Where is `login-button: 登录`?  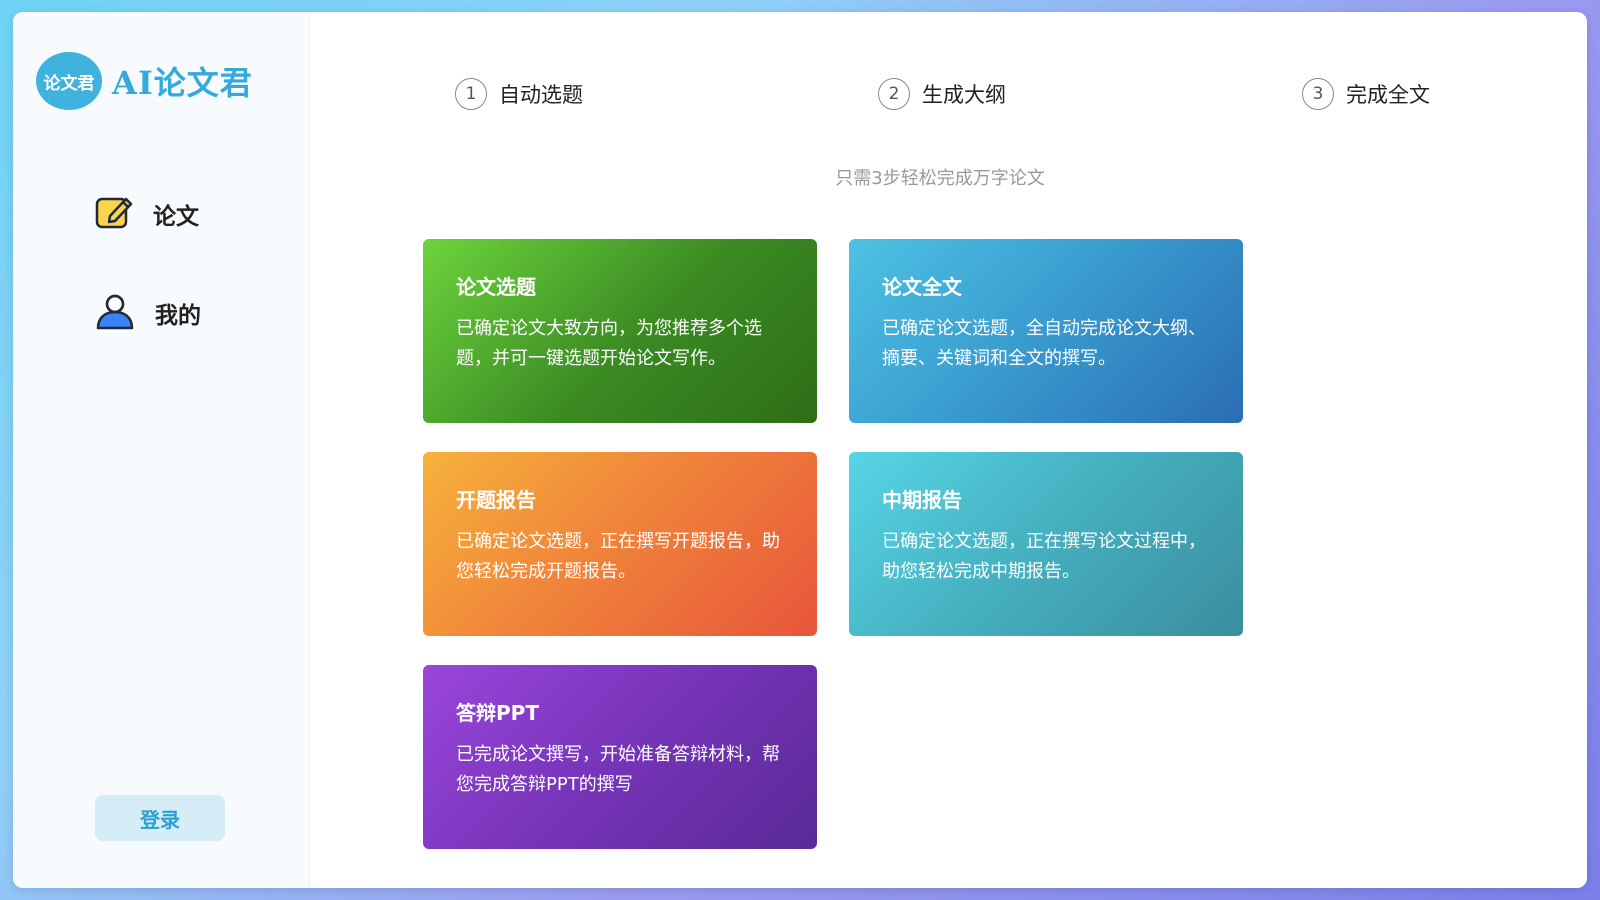 login-button: 登录 is located at coordinates (160, 818).